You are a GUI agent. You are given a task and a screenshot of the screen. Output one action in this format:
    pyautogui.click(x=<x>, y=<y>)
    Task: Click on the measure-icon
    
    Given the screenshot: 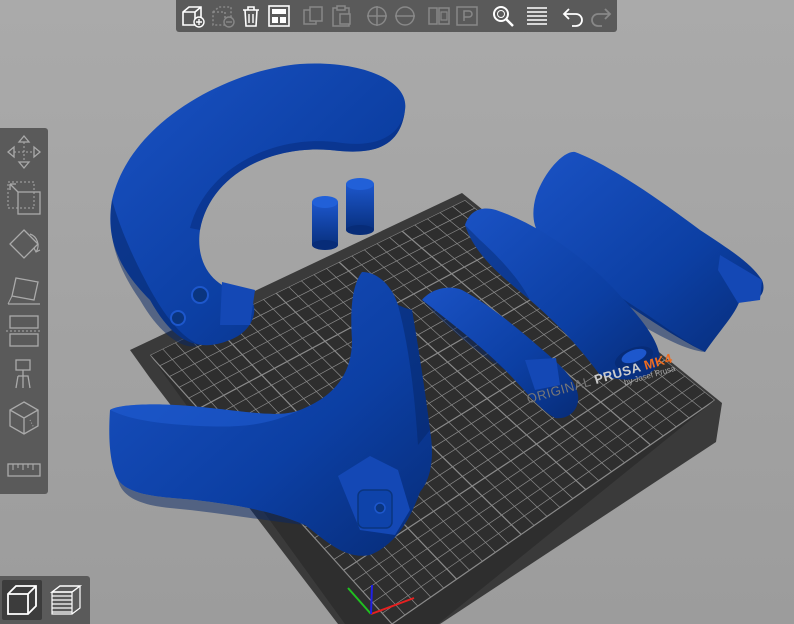 What is the action you would take?
    pyautogui.click(x=24, y=470)
    